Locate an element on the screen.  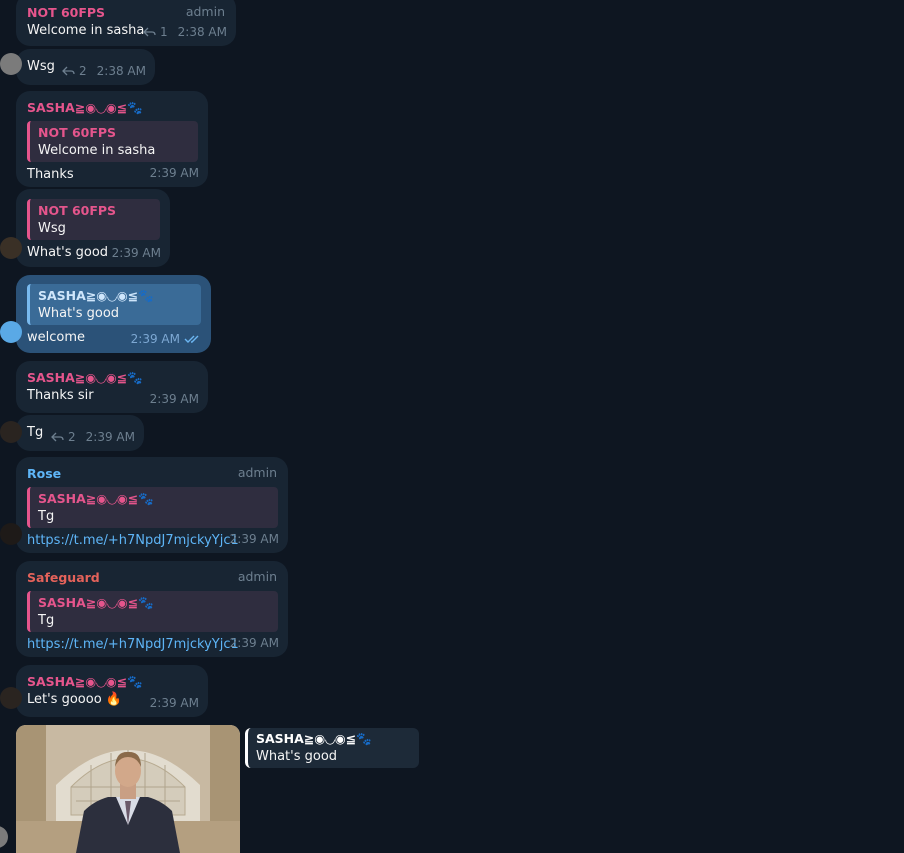
gif-media is located at coordinates (128, 789).